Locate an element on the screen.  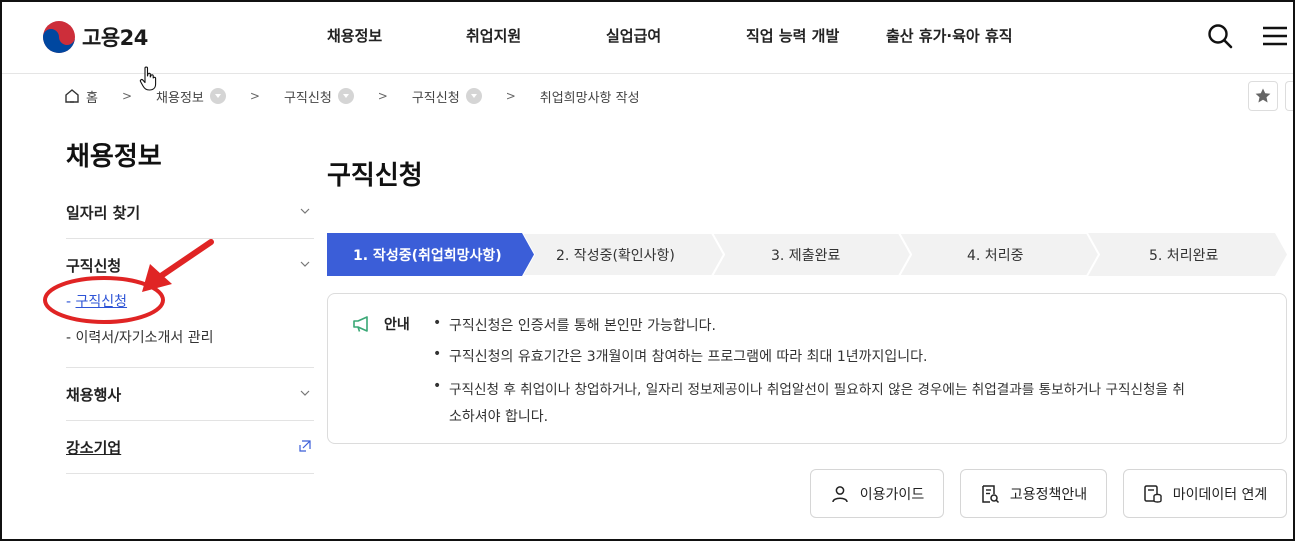
external-link-icon is located at coordinates (305, 446).